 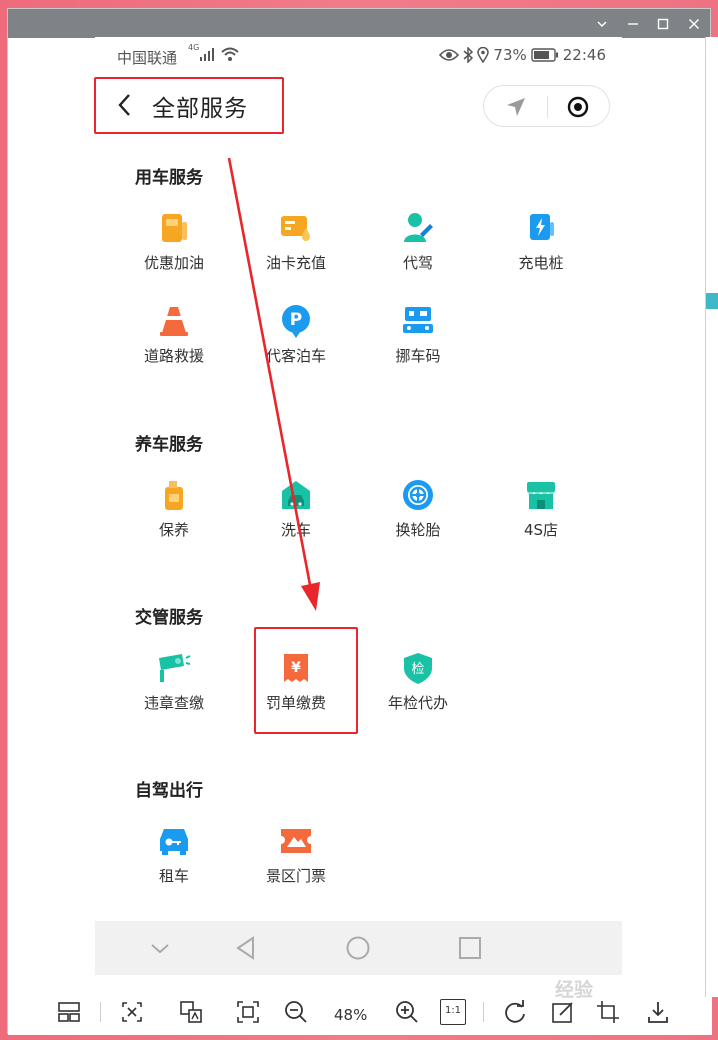 What do you see at coordinates (574, 990) in the screenshot?
I see `watermark: 经验` at bounding box center [574, 990].